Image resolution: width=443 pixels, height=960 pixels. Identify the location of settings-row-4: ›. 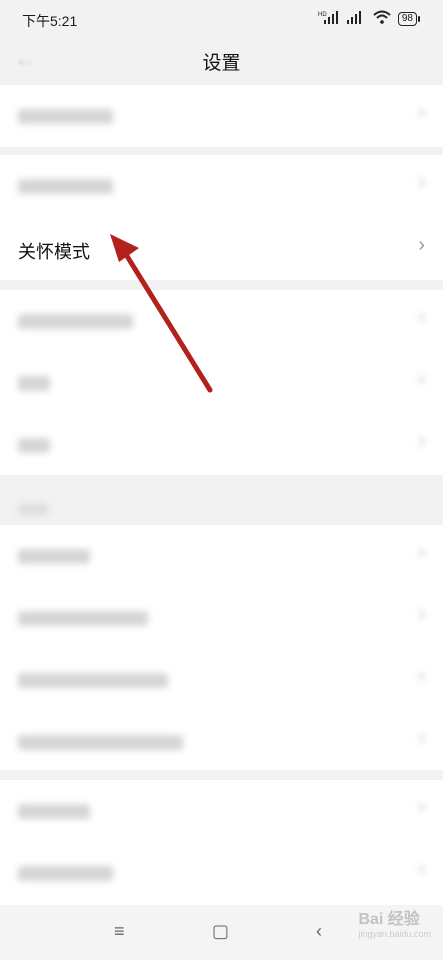
(221, 321).